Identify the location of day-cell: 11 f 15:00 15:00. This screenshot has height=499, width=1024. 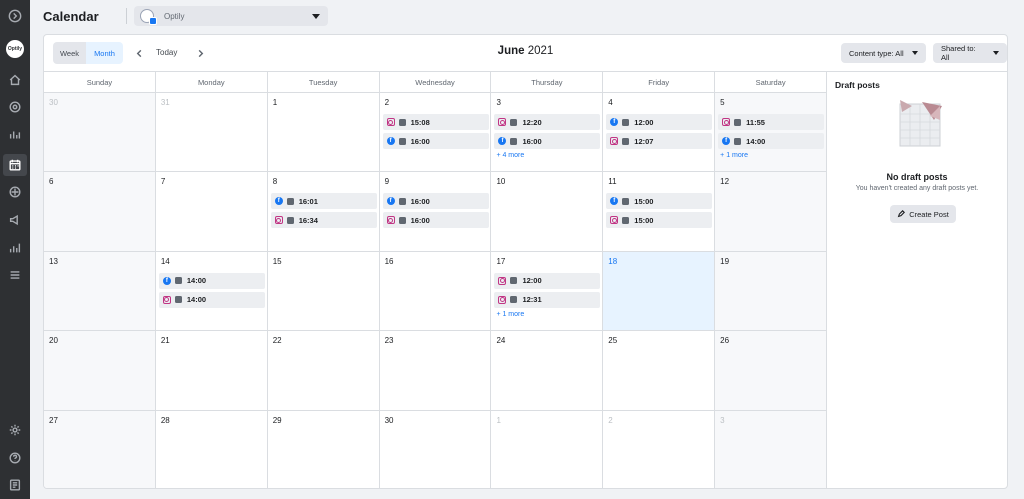
(659, 211).